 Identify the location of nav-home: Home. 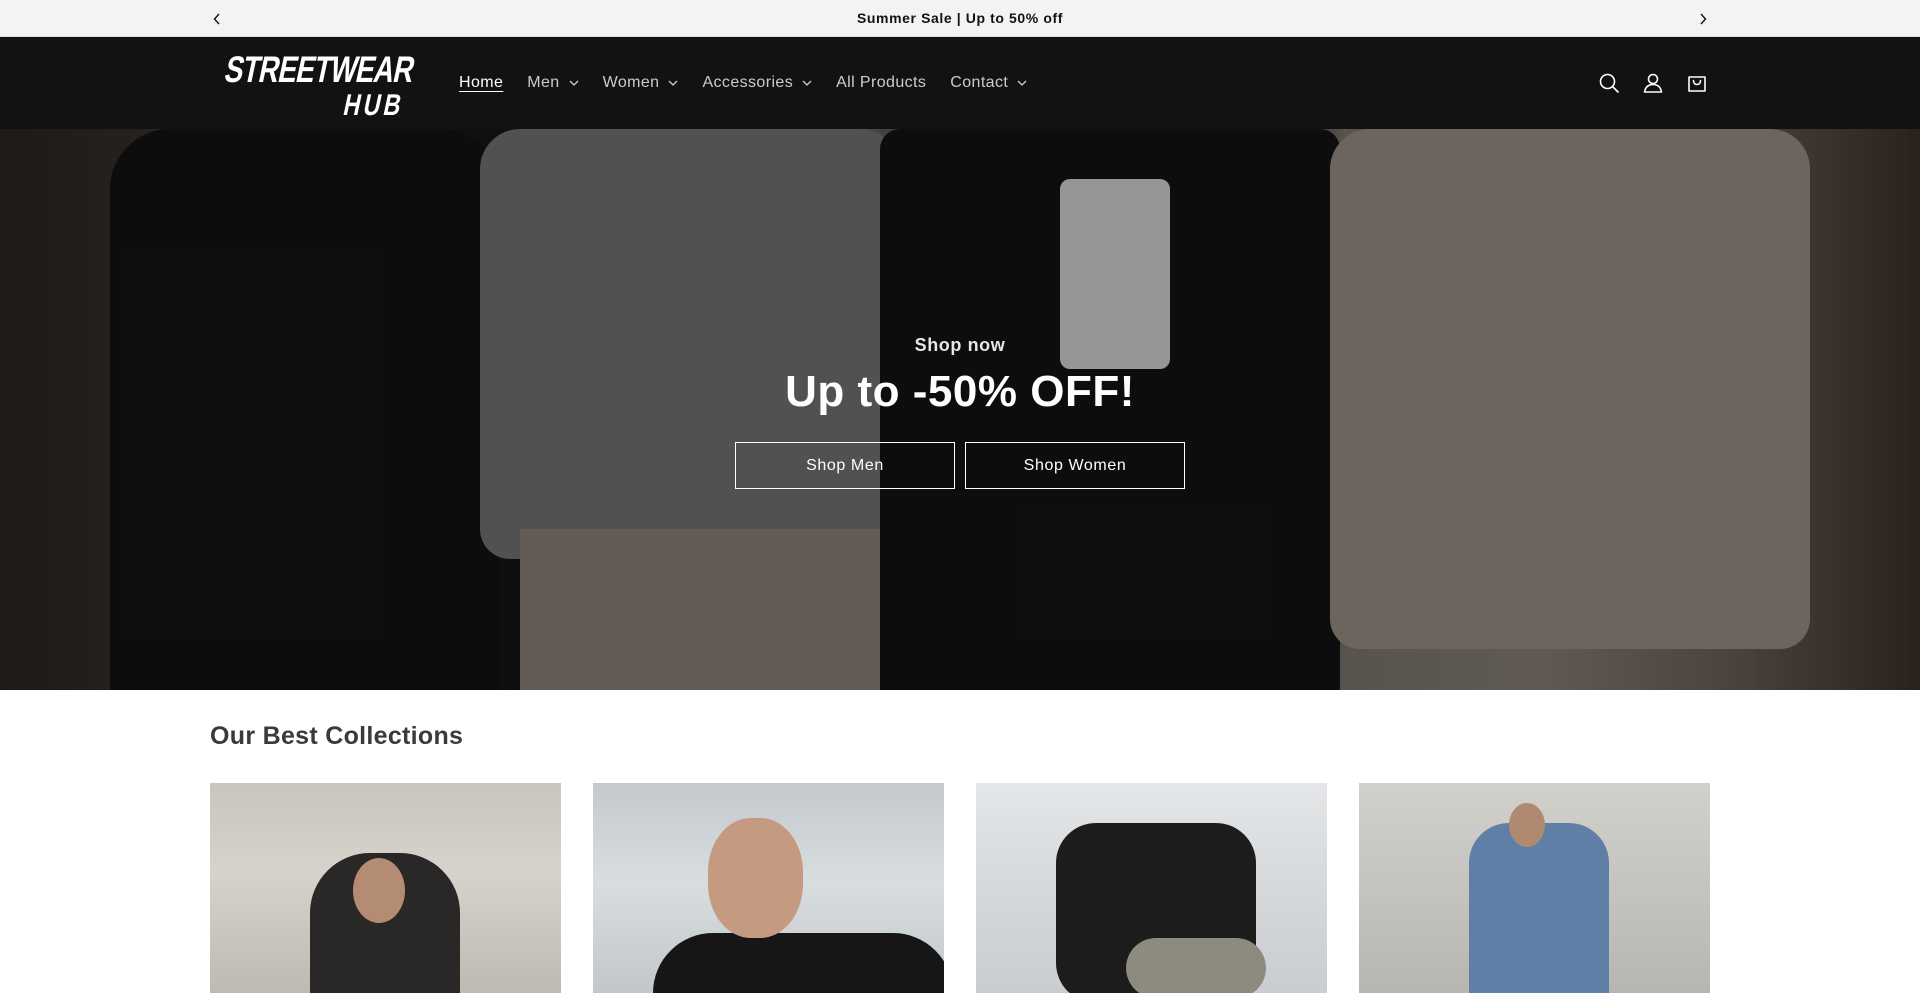
(481, 83).